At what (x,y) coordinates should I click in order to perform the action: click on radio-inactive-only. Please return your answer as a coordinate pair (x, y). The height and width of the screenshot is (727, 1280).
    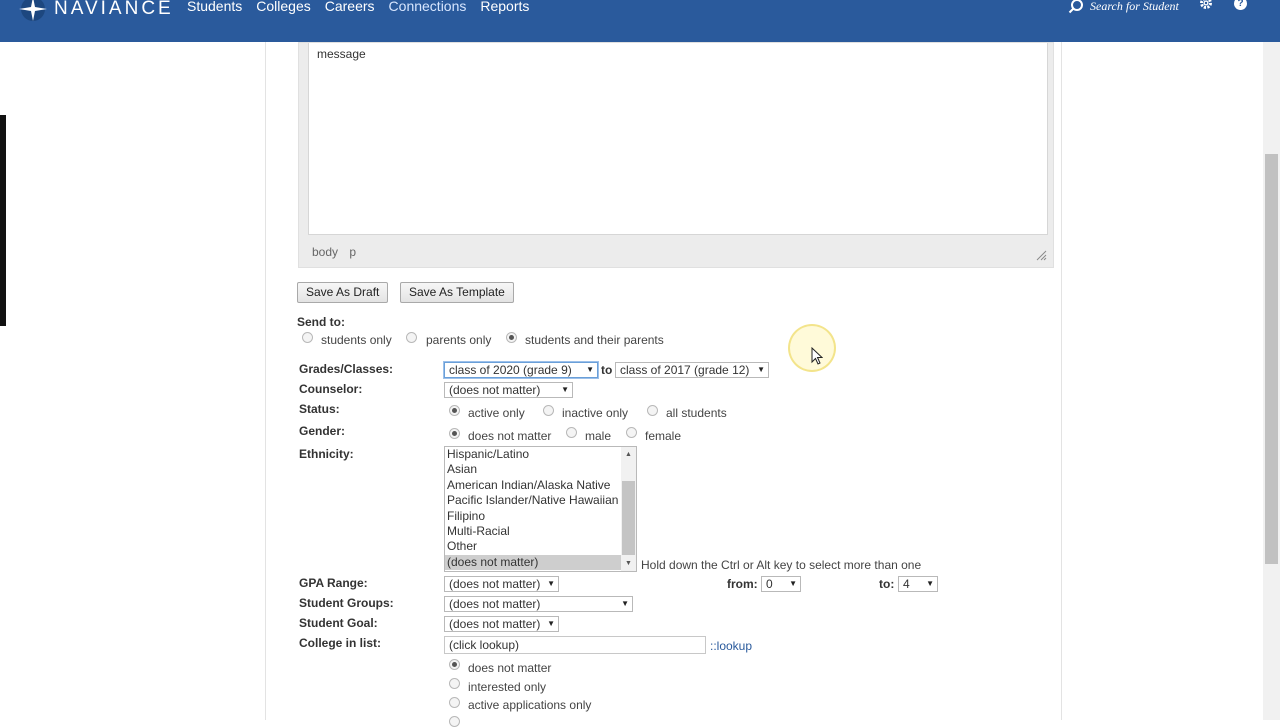
    Looking at the image, I should click on (548, 410).